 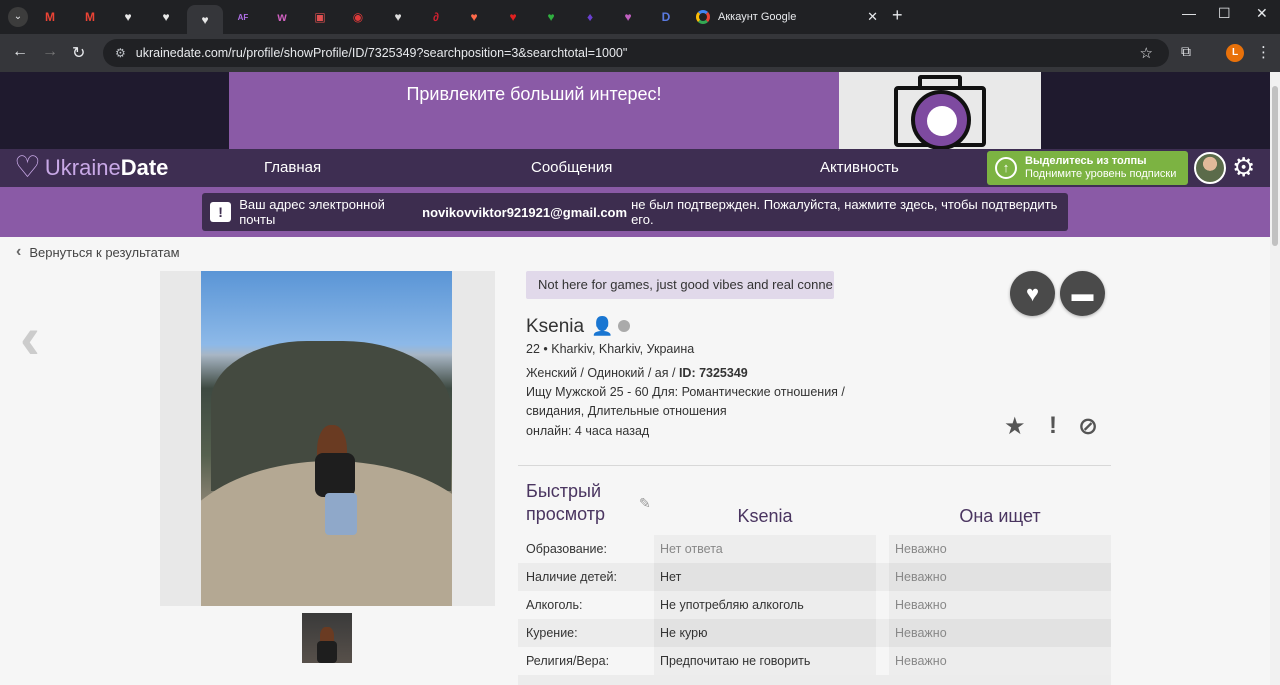 What do you see at coordinates (166, 17) in the screenshot?
I see `tab-heart-2: ♥` at bounding box center [166, 17].